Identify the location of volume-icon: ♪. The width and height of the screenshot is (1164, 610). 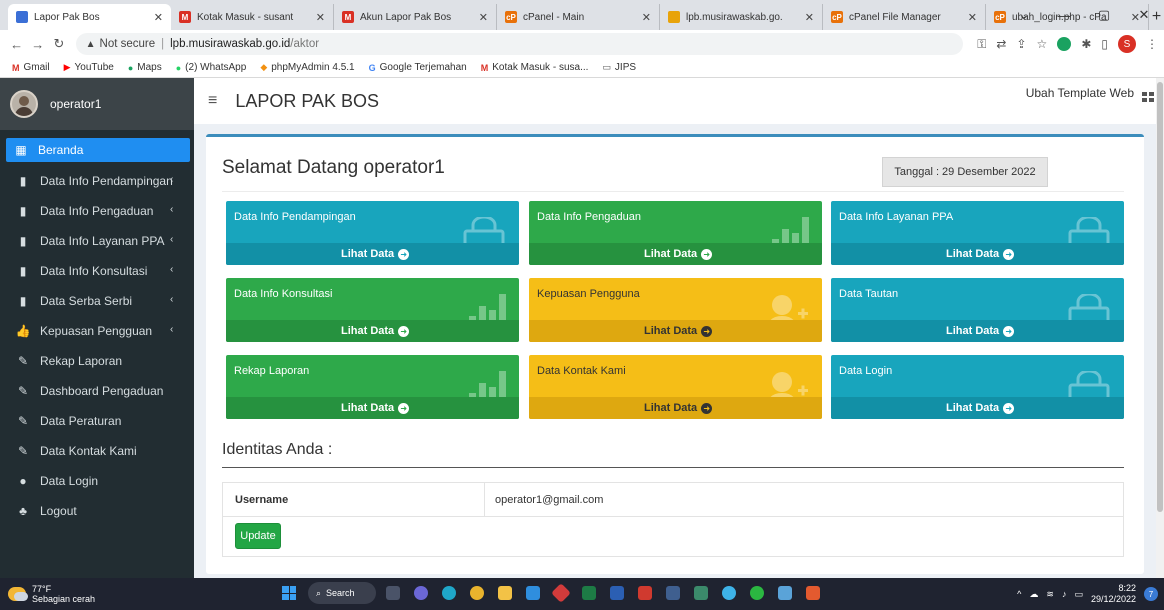
(1064, 594).